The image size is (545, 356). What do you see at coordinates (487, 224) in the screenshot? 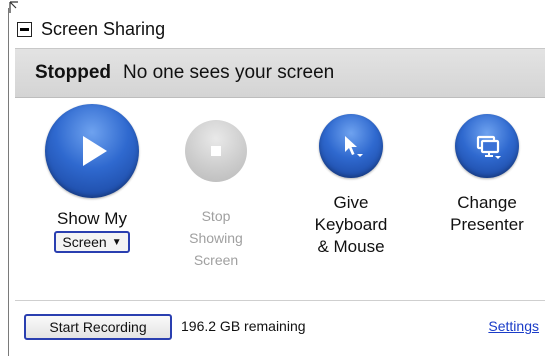
I see `change-label-line-2: Presenter` at bounding box center [487, 224].